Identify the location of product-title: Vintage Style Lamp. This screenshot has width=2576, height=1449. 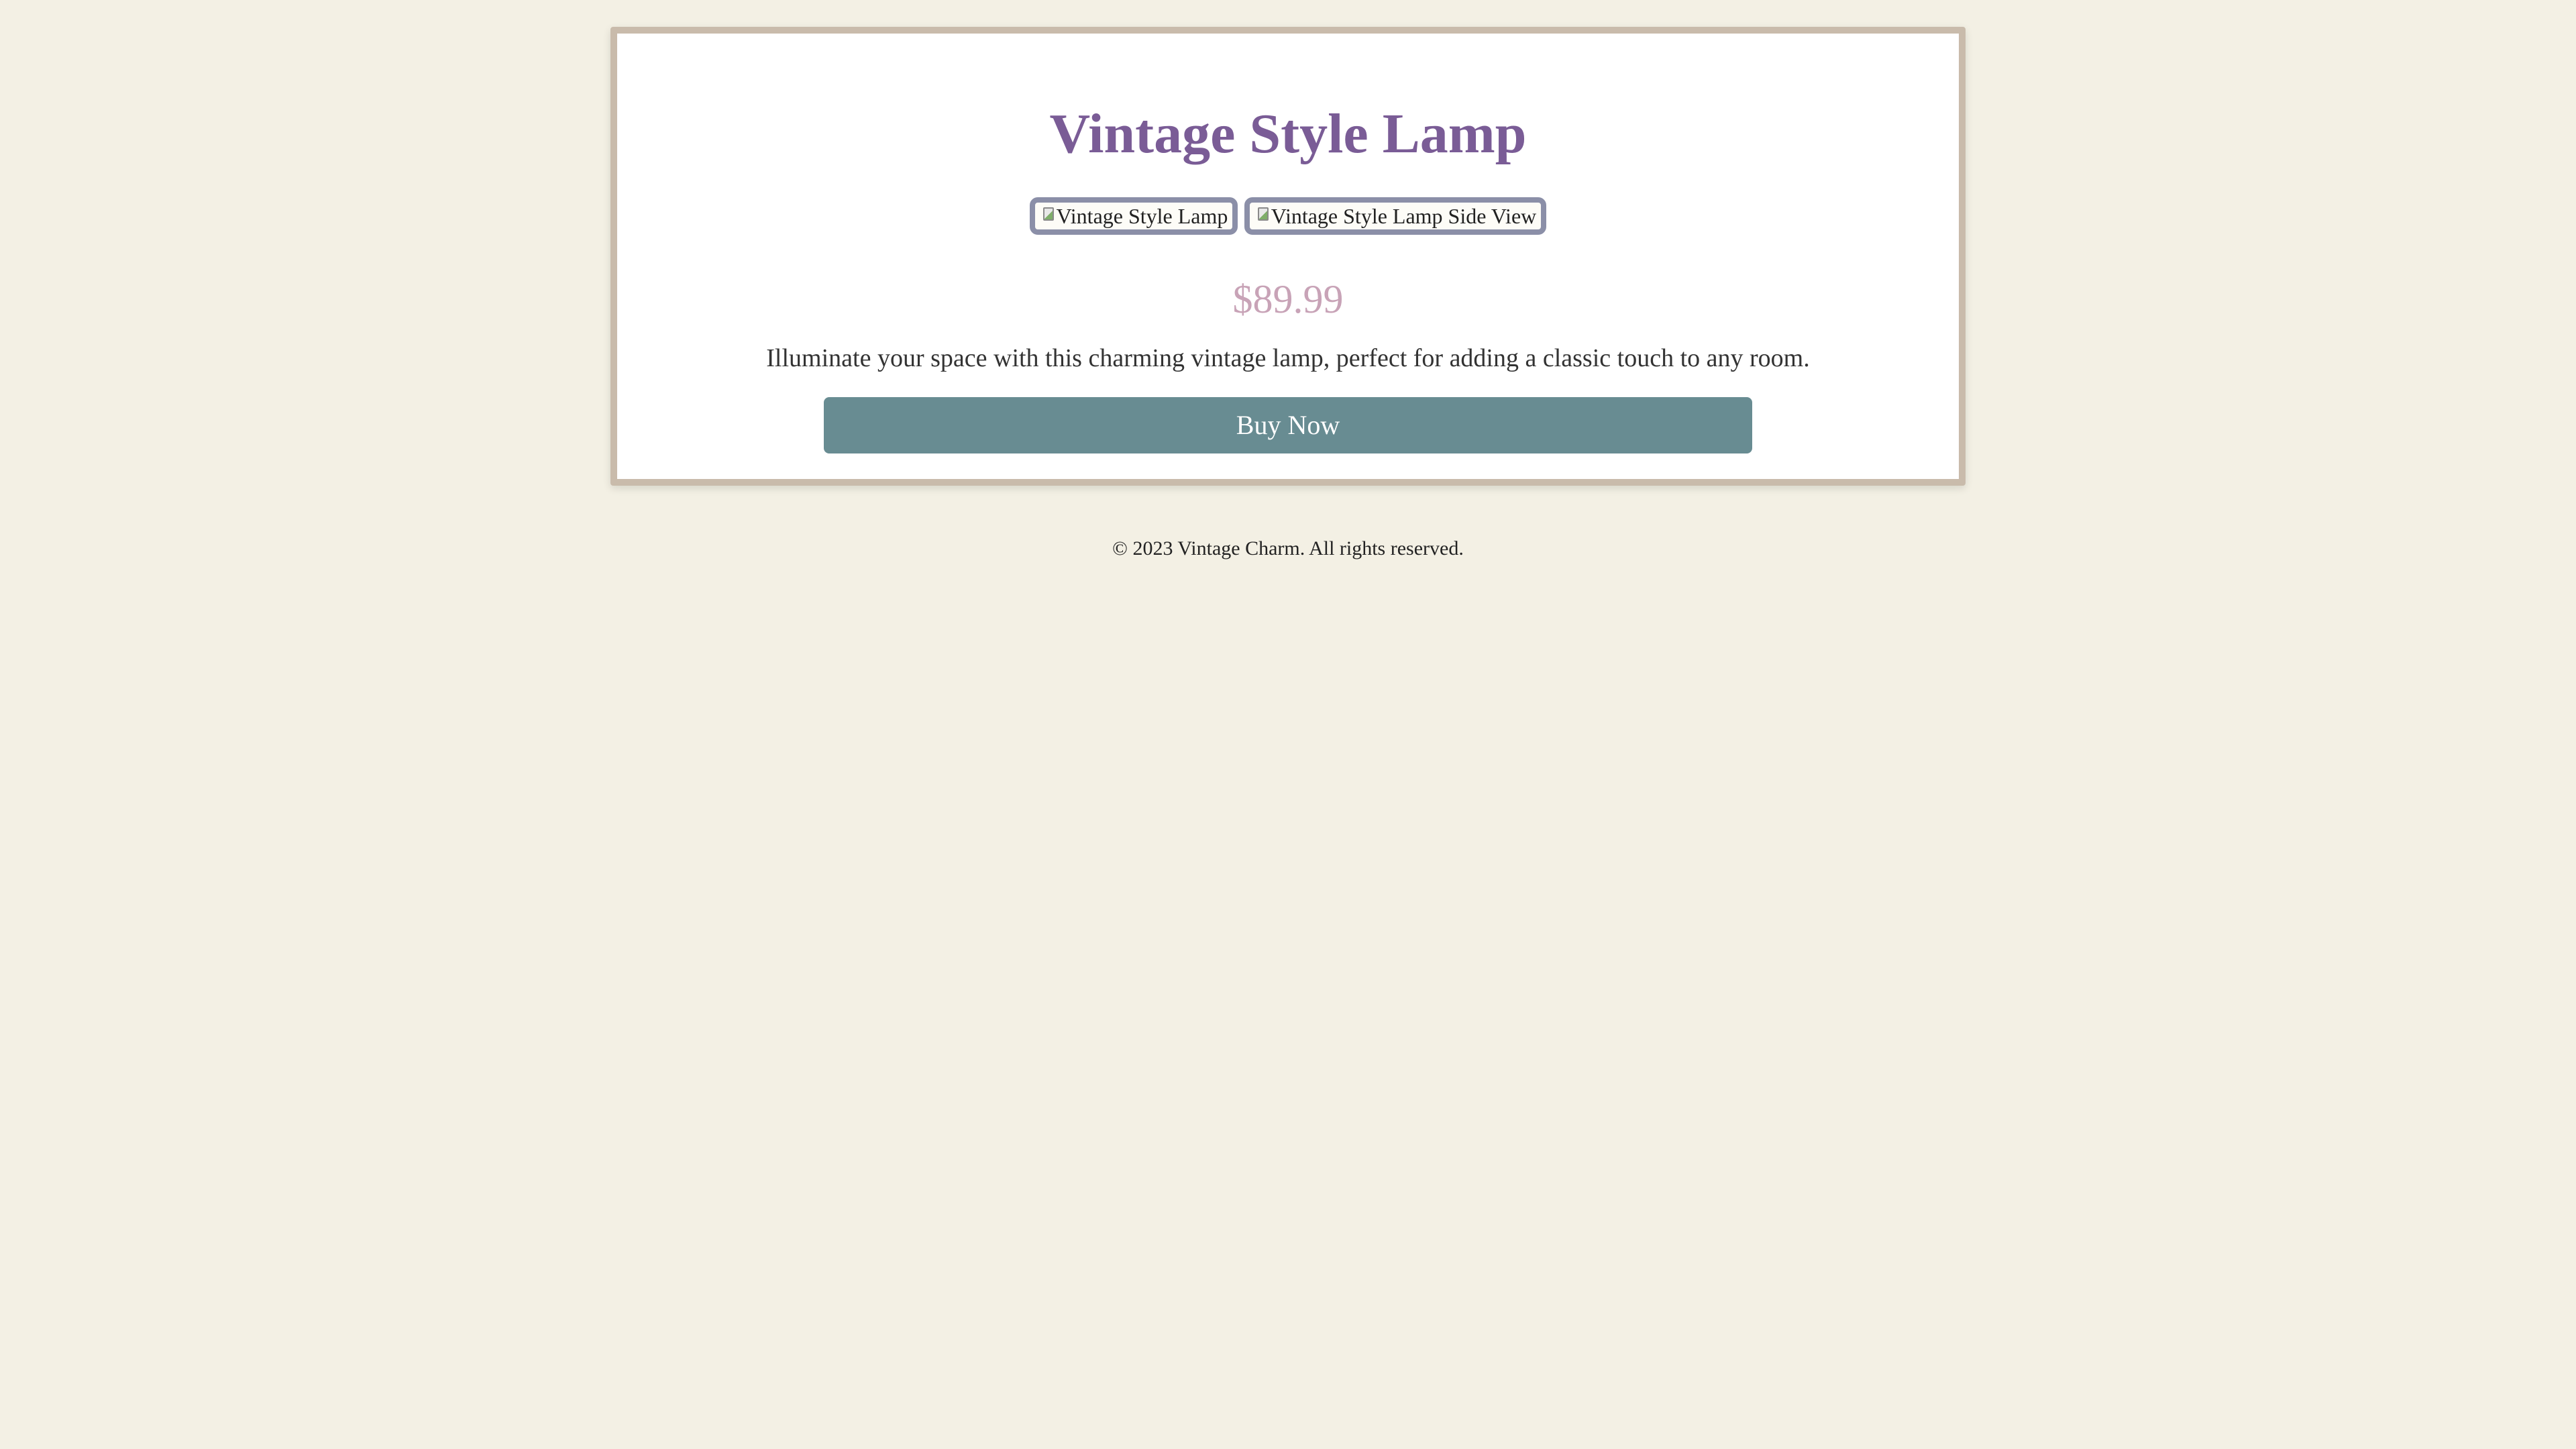
(1288, 134).